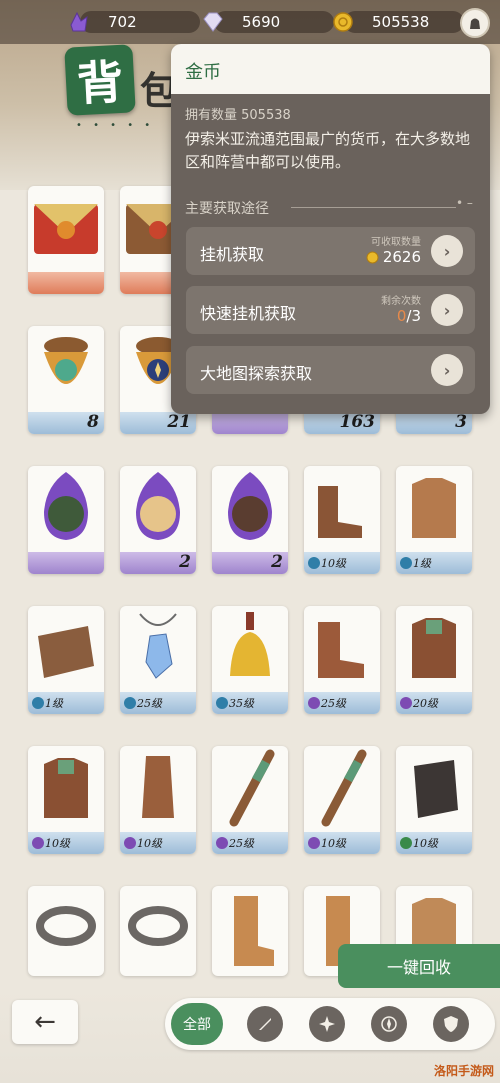  I want to click on diamond-icon, so click(213, 22).